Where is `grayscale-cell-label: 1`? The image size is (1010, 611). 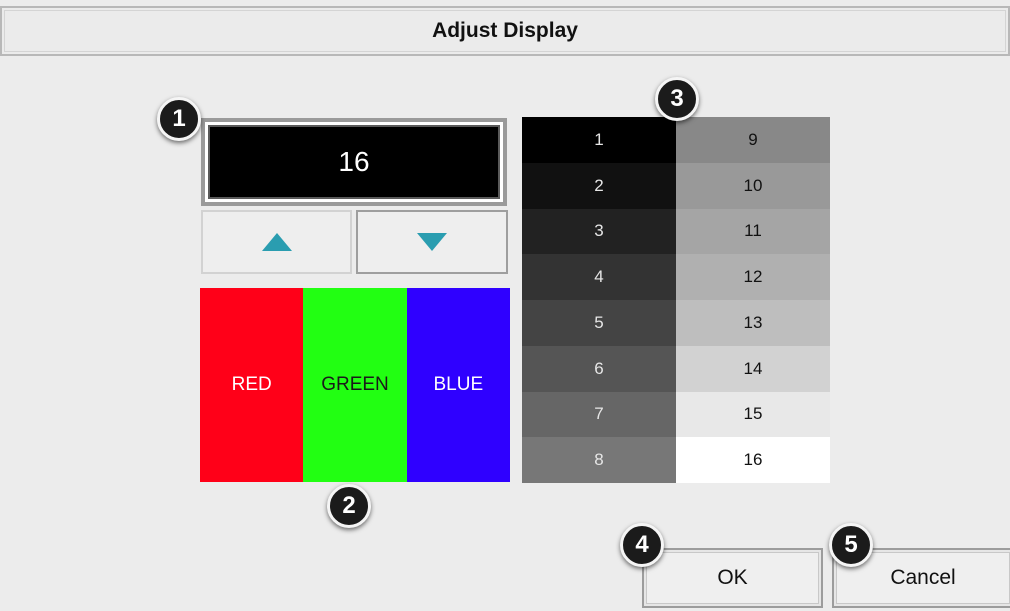 grayscale-cell-label: 1 is located at coordinates (599, 139).